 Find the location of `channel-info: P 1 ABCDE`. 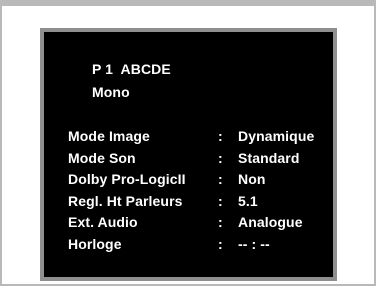

channel-info: P 1 ABCDE is located at coordinates (131, 69).